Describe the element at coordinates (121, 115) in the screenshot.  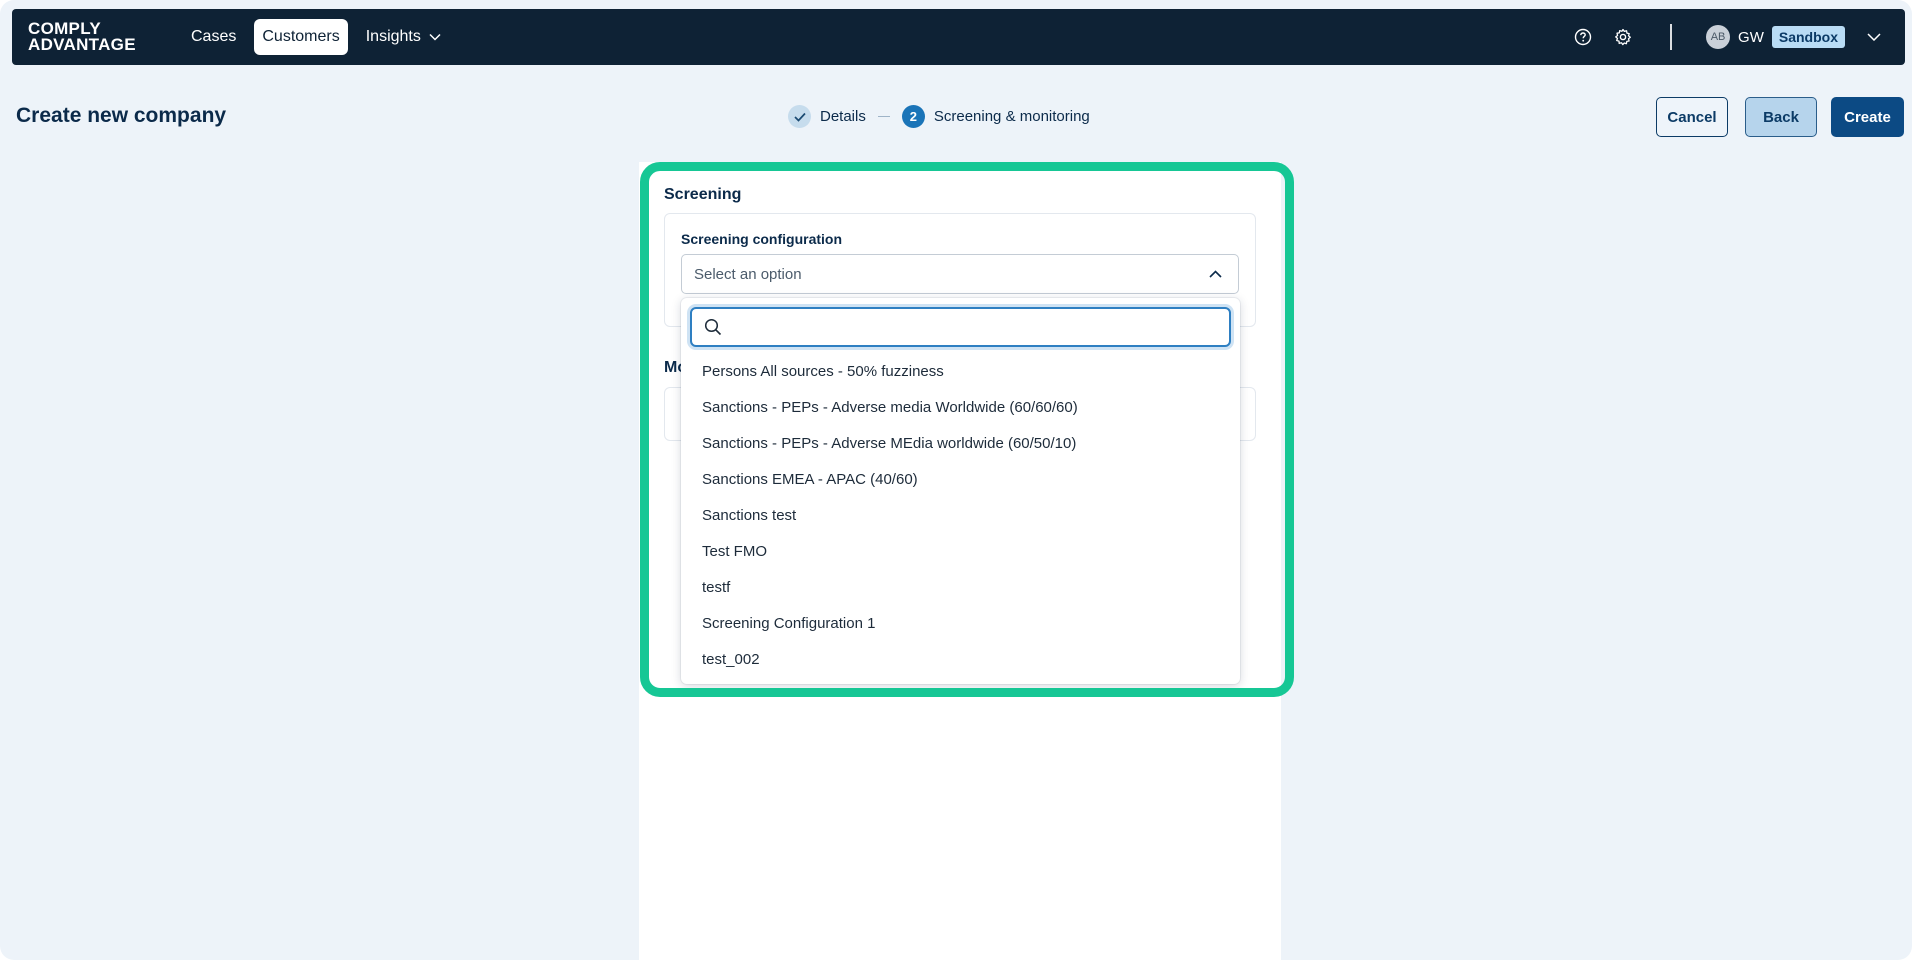
I see `page-title: Create new company` at that location.